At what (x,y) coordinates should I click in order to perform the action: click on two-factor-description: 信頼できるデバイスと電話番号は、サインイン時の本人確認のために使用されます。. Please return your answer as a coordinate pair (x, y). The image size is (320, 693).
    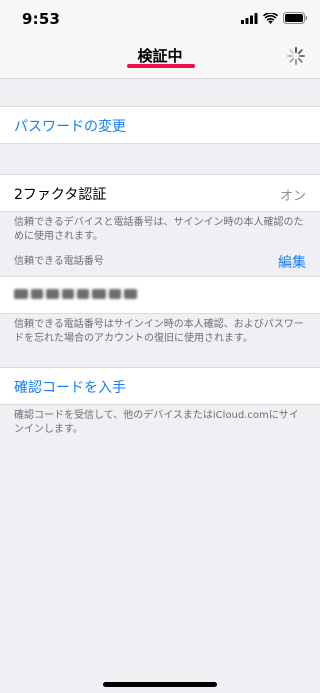
    Looking at the image, I should click on (159, 229).